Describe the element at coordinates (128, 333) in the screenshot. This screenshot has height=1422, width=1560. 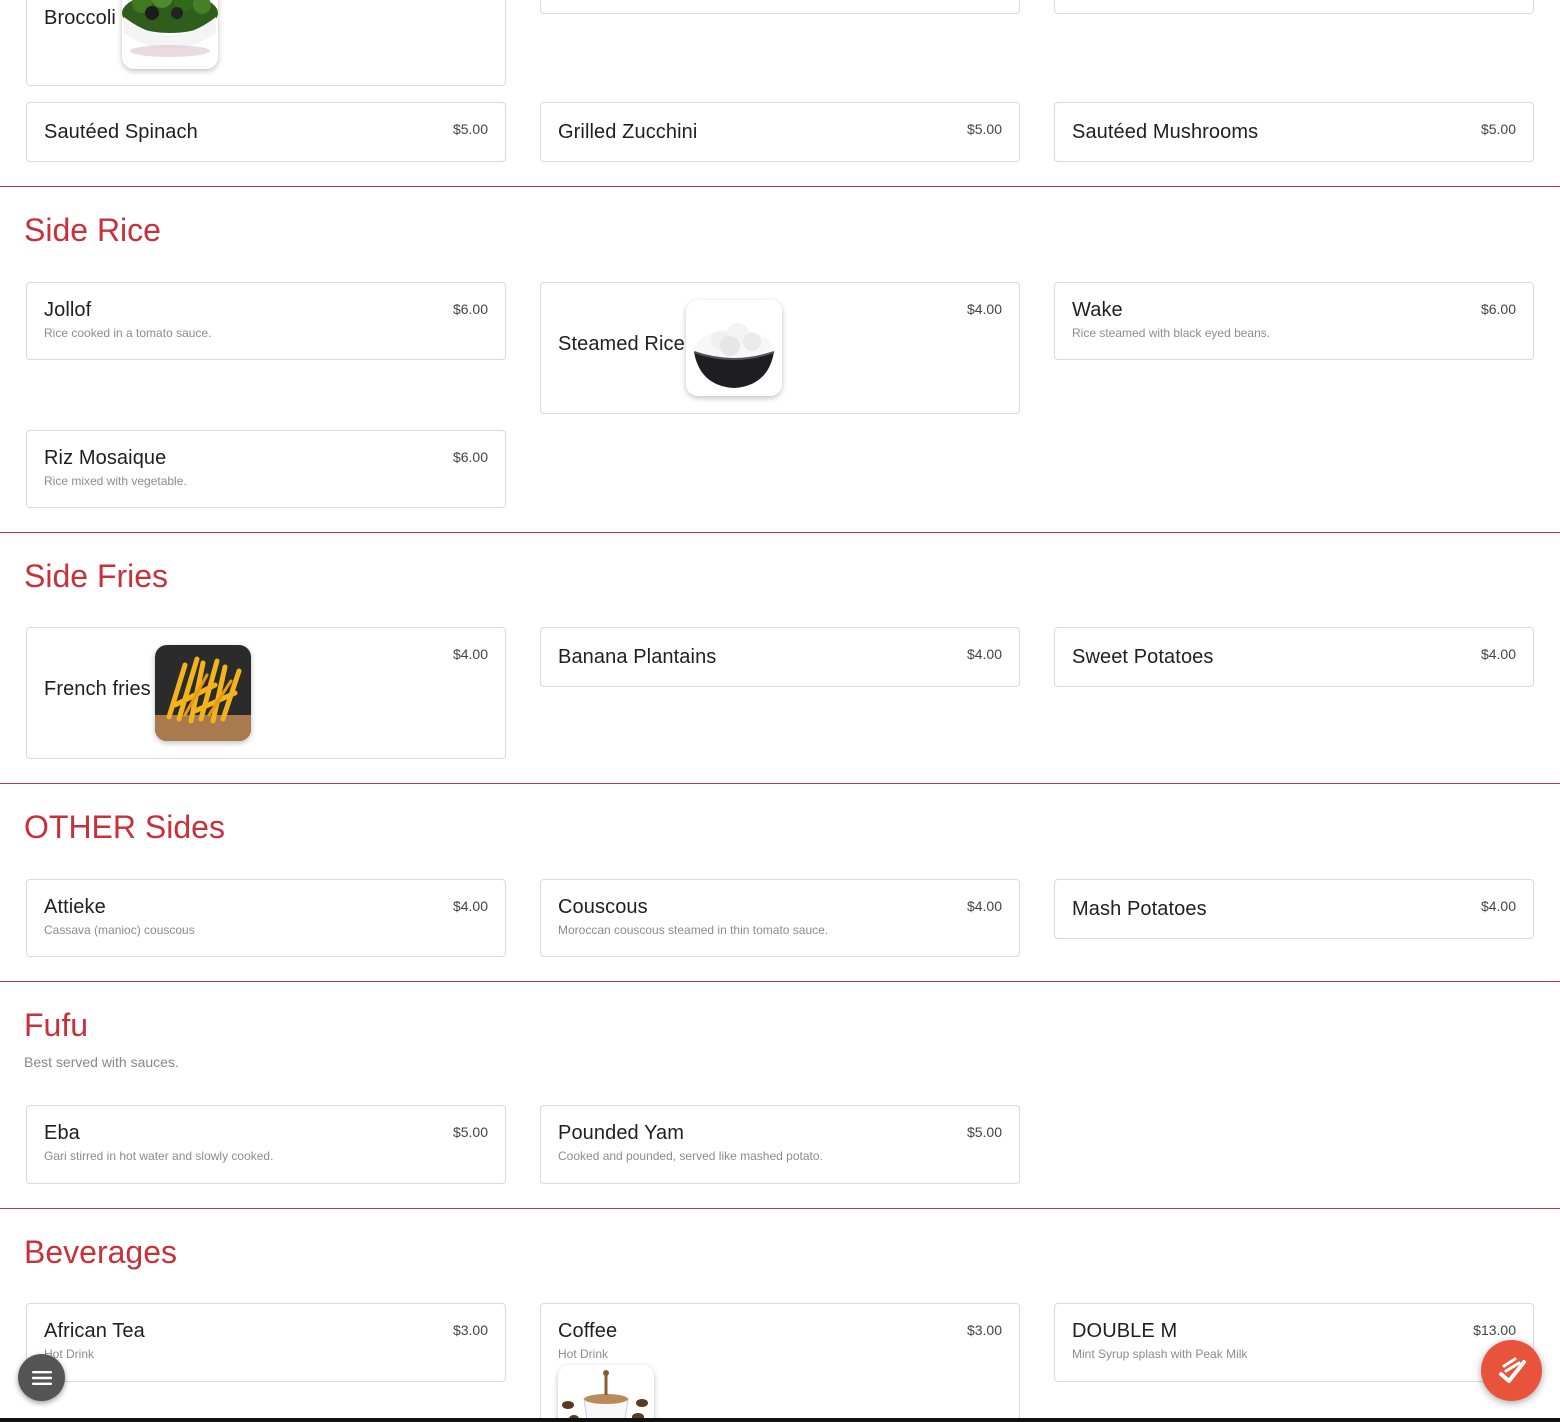
I see `menu-item-description: Rice cooked in a tomato sauce.` at that location.